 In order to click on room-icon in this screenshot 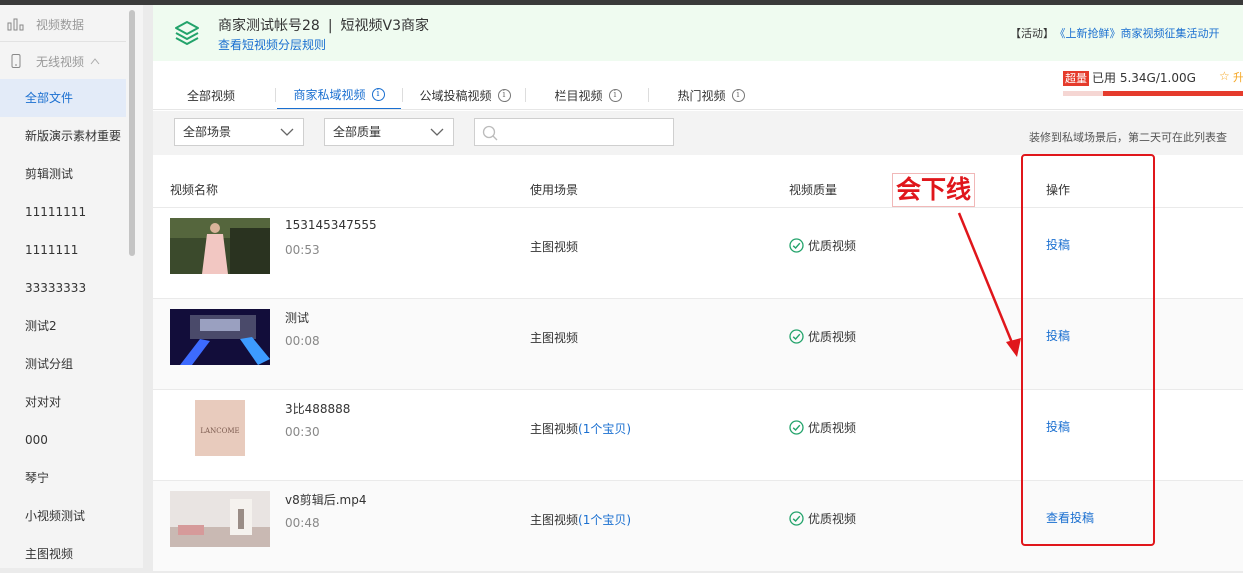, I will do `click(220, 519)`.